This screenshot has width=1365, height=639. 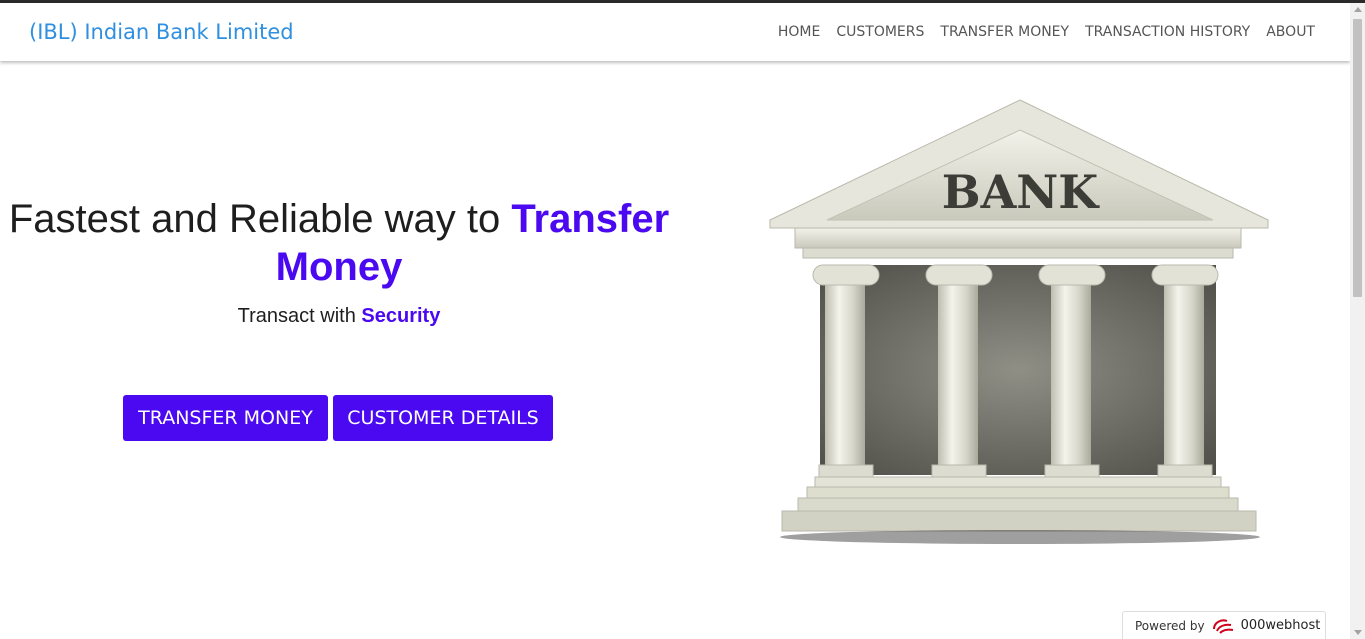 I want to click on scroll-thumb, so click(x=1357, y=158).